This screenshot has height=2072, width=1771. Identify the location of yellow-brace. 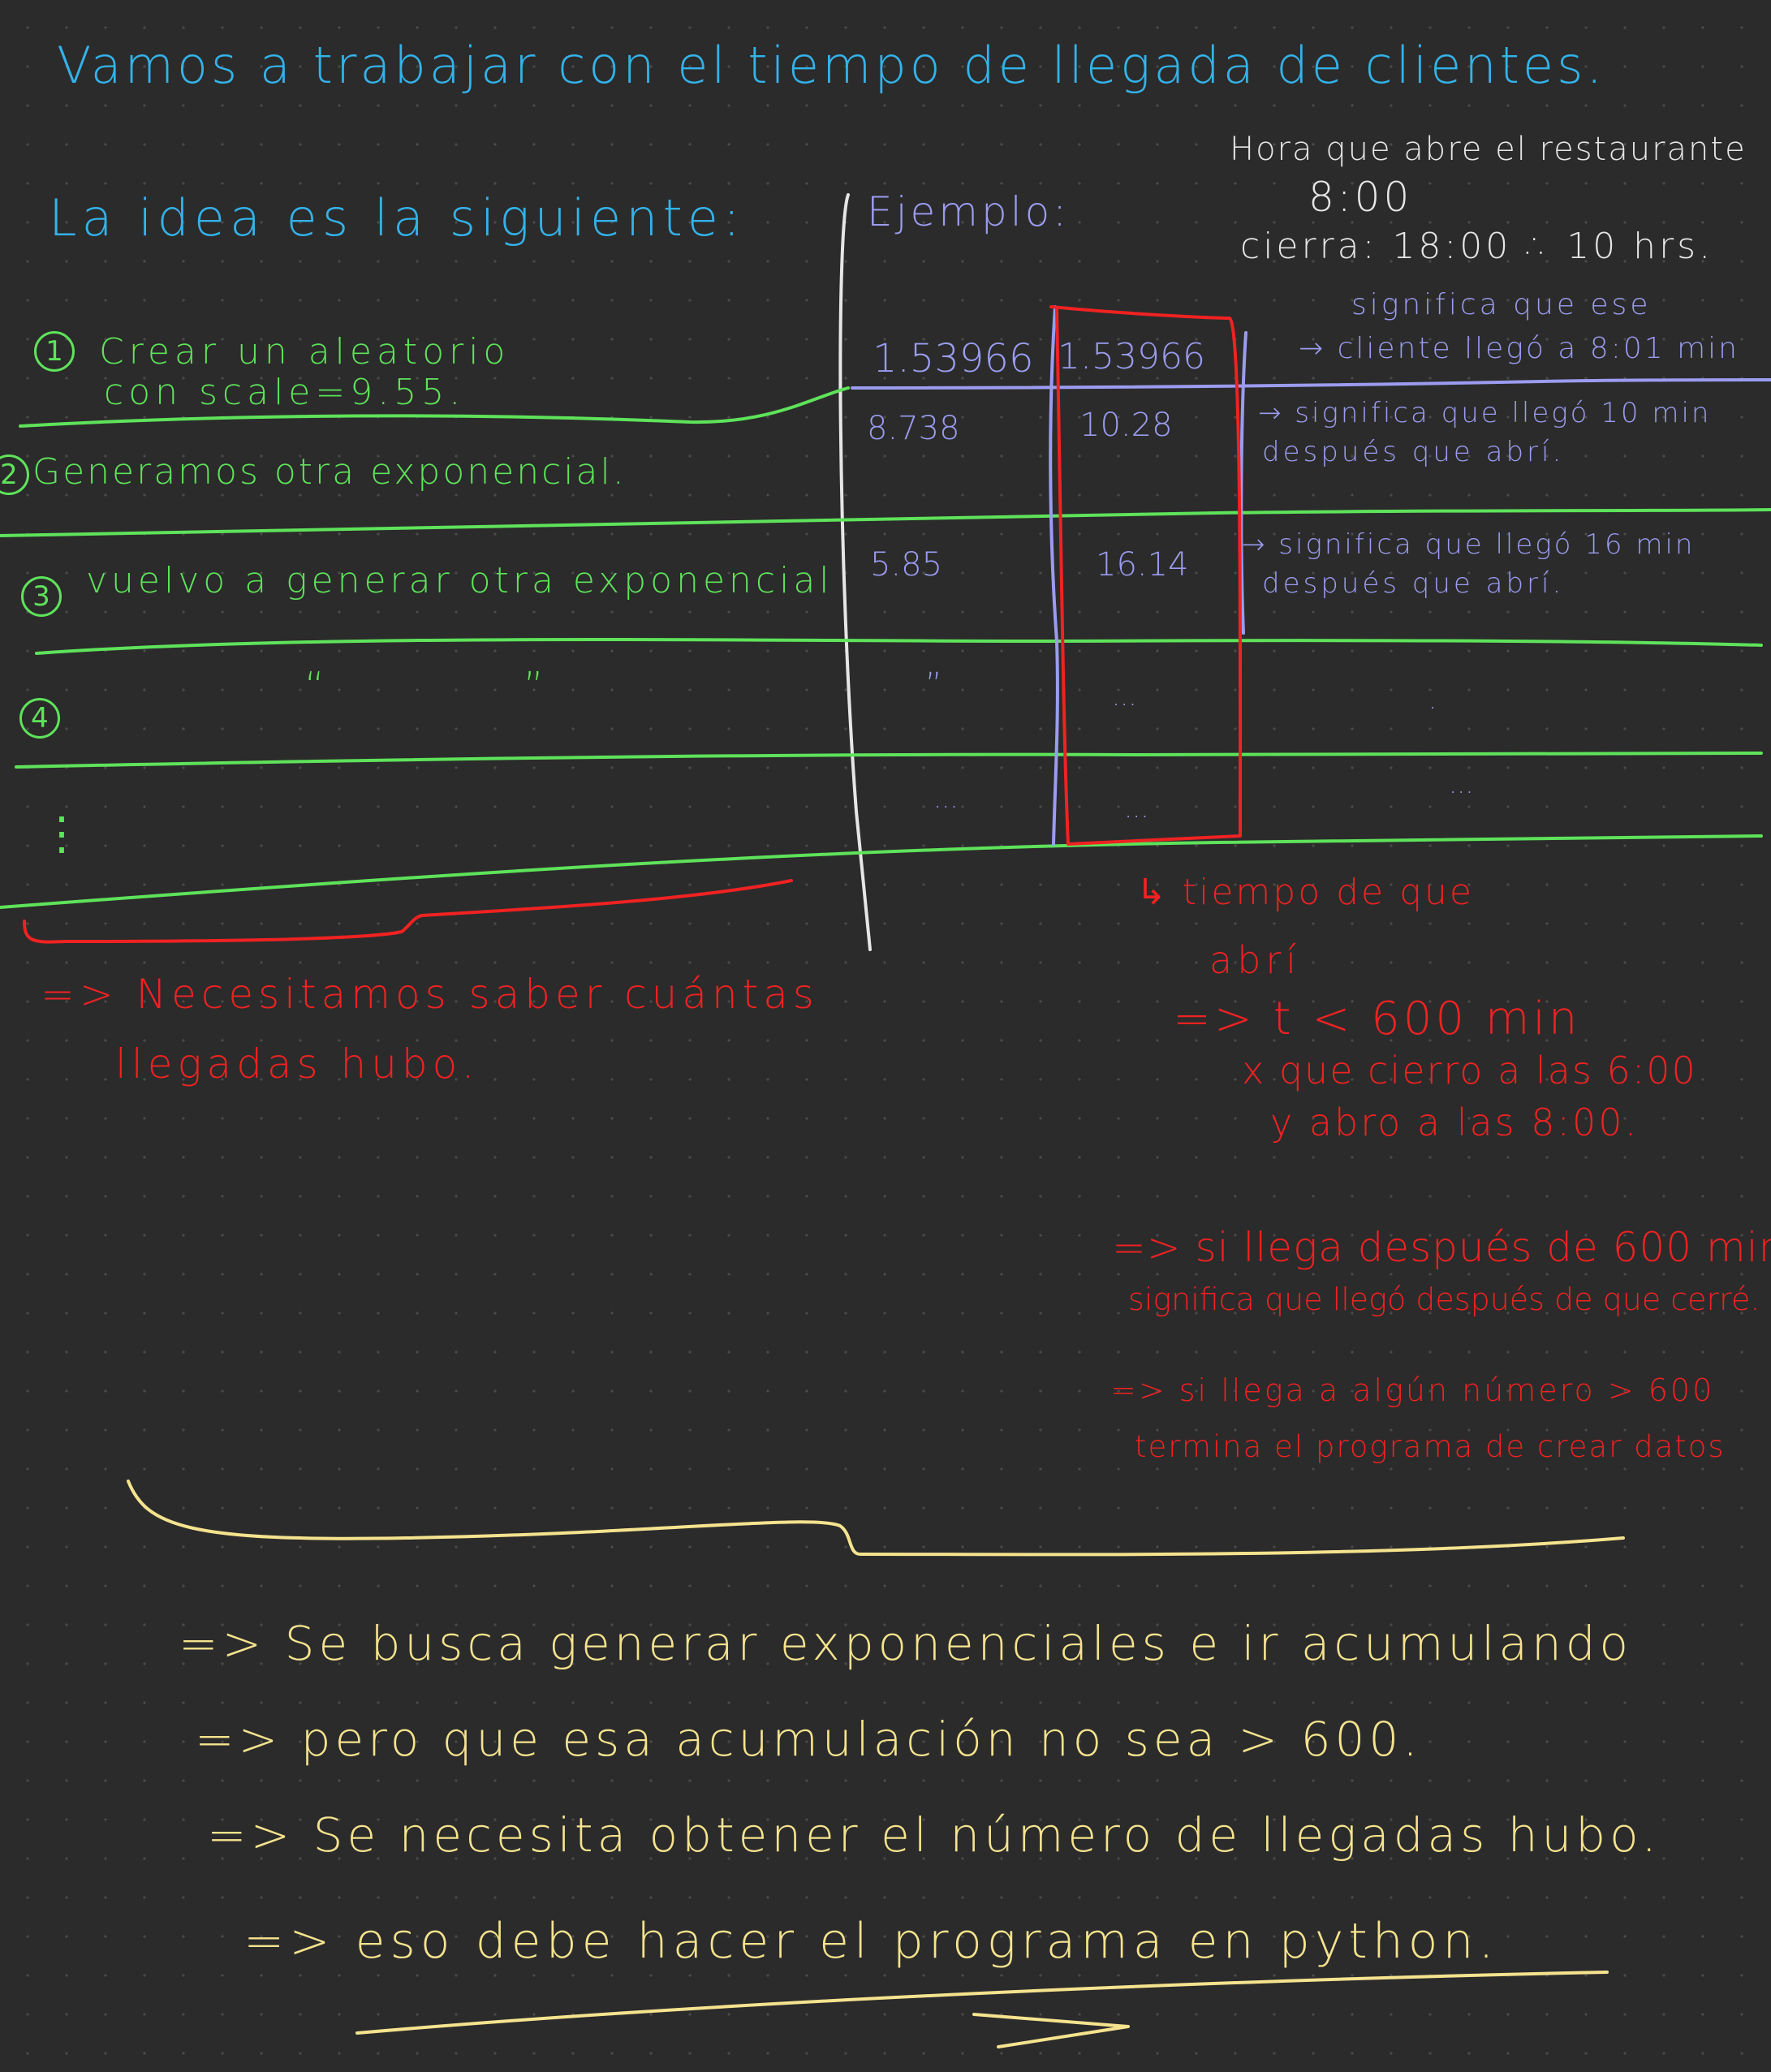
(876, 1519).